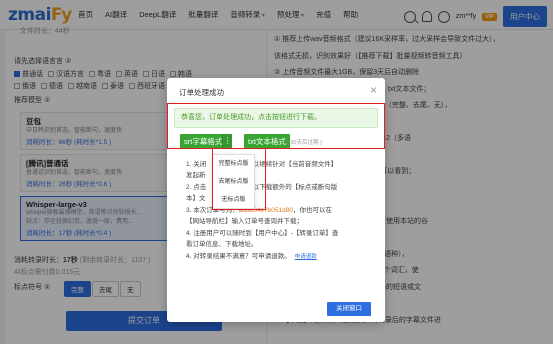 This screenshot has height=344, width=553. Describe the element at coordinates (349, 309) in the screenshot. I see `close-window-button: 关闭窗口` at that location.